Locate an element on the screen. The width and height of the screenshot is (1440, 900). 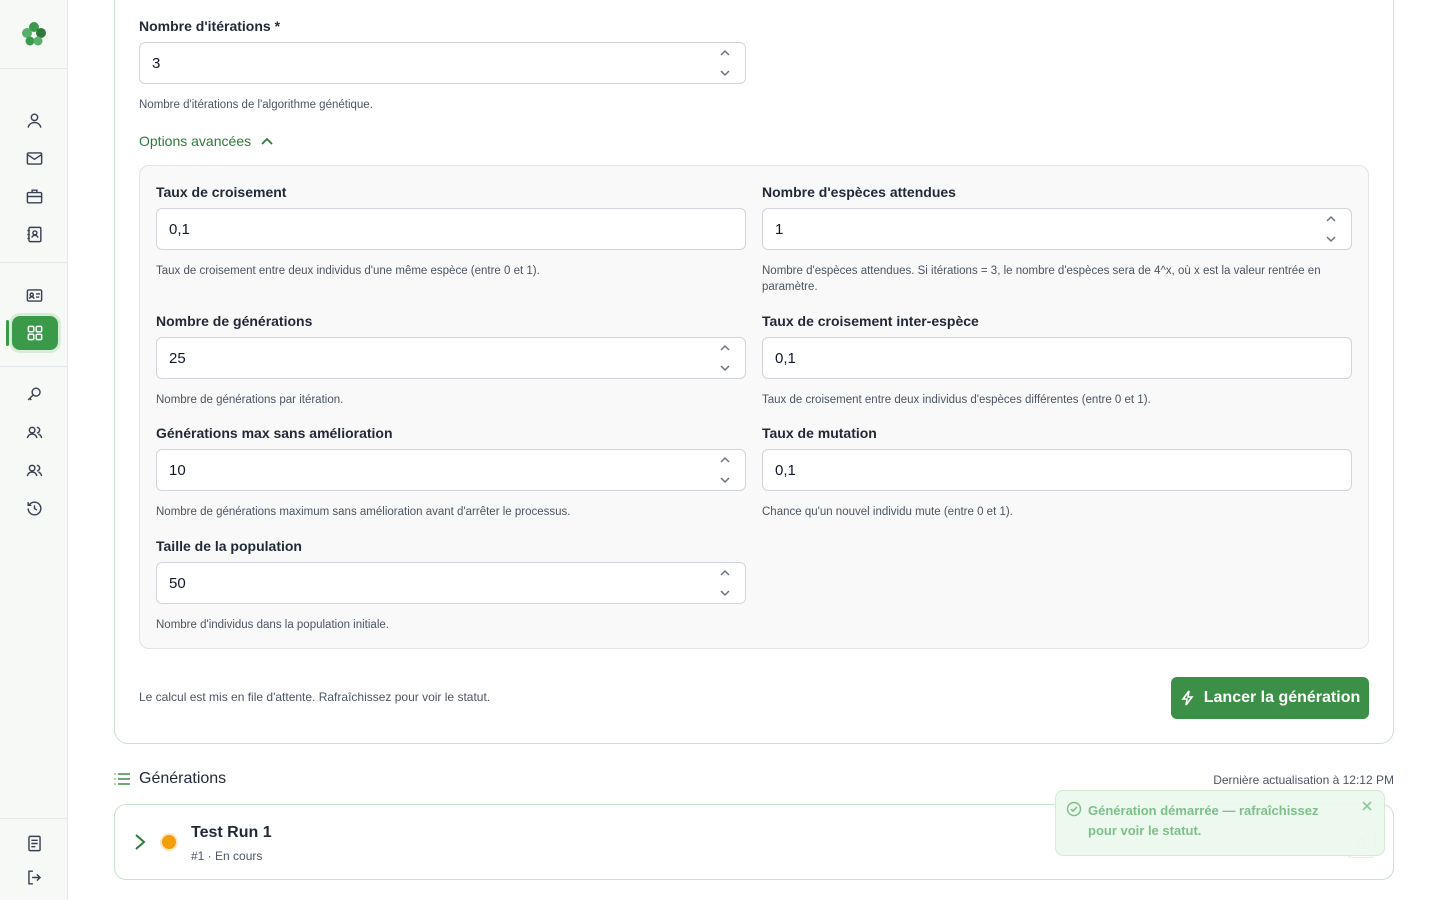
generations-input is located at coordinates (451, 358).